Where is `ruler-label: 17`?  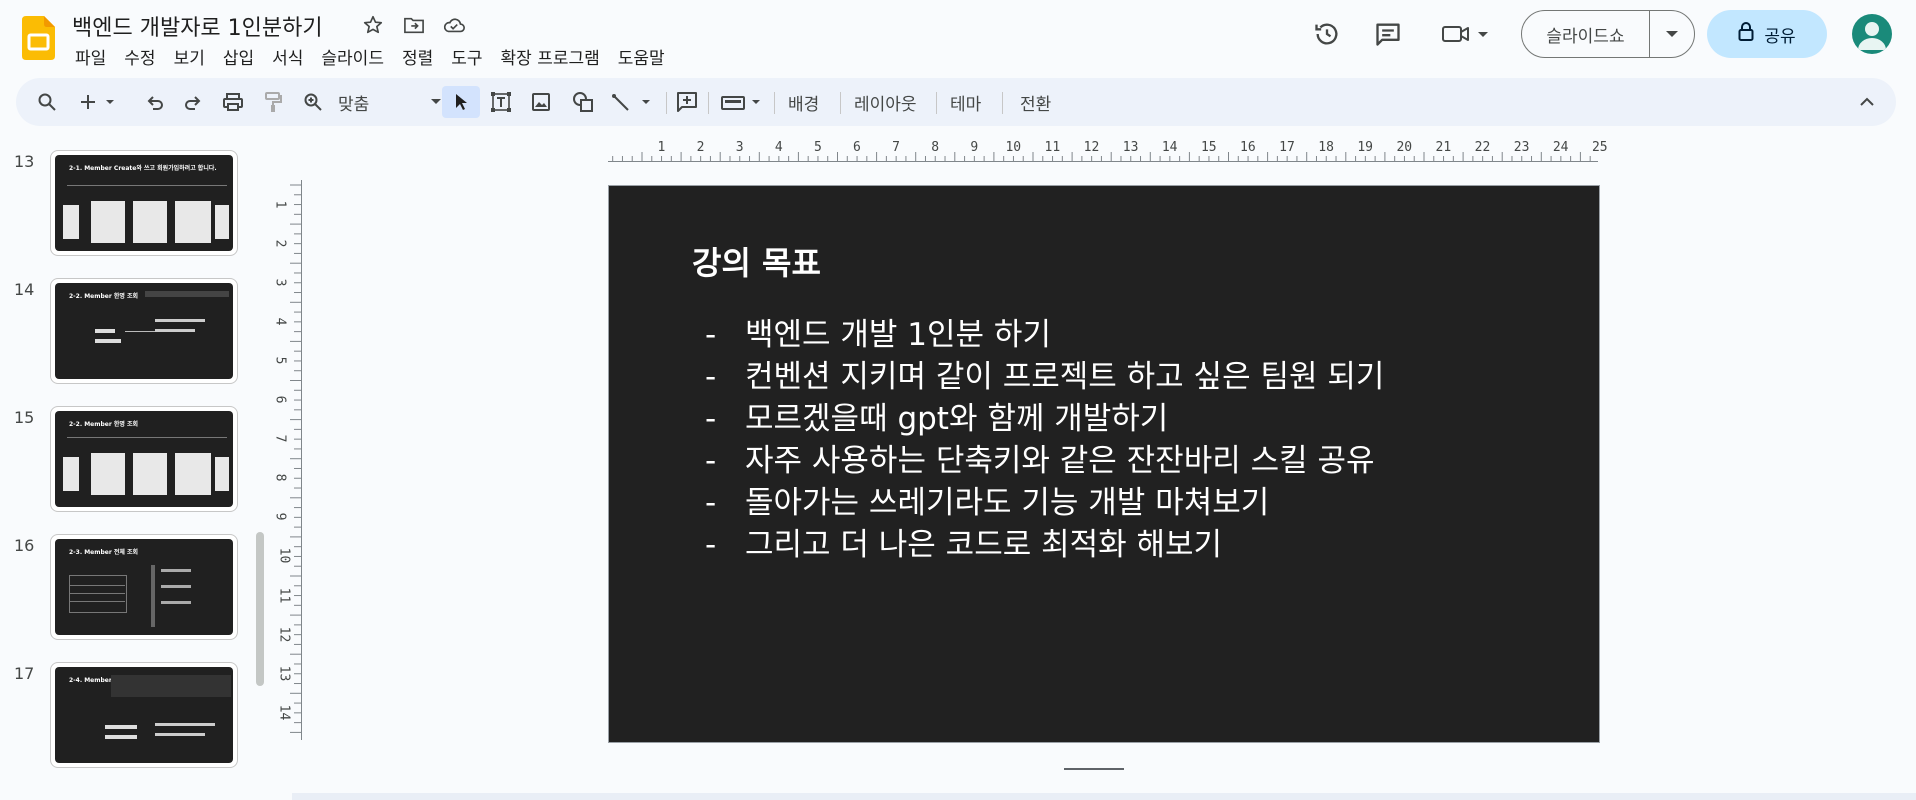 ruler-label: 17 is located at coordinates (1287, 147).